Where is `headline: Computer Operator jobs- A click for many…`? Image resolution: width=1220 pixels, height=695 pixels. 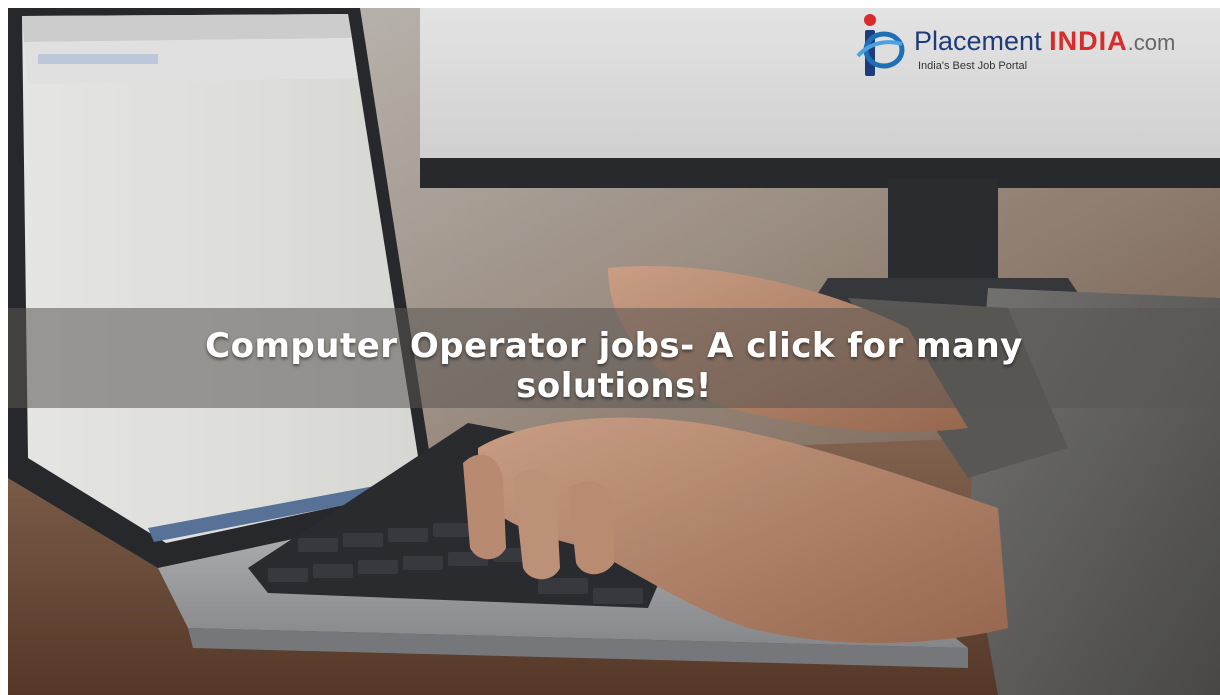 headline: Computer Operator jobs- A click for many… is located at coordinates (614, 366).